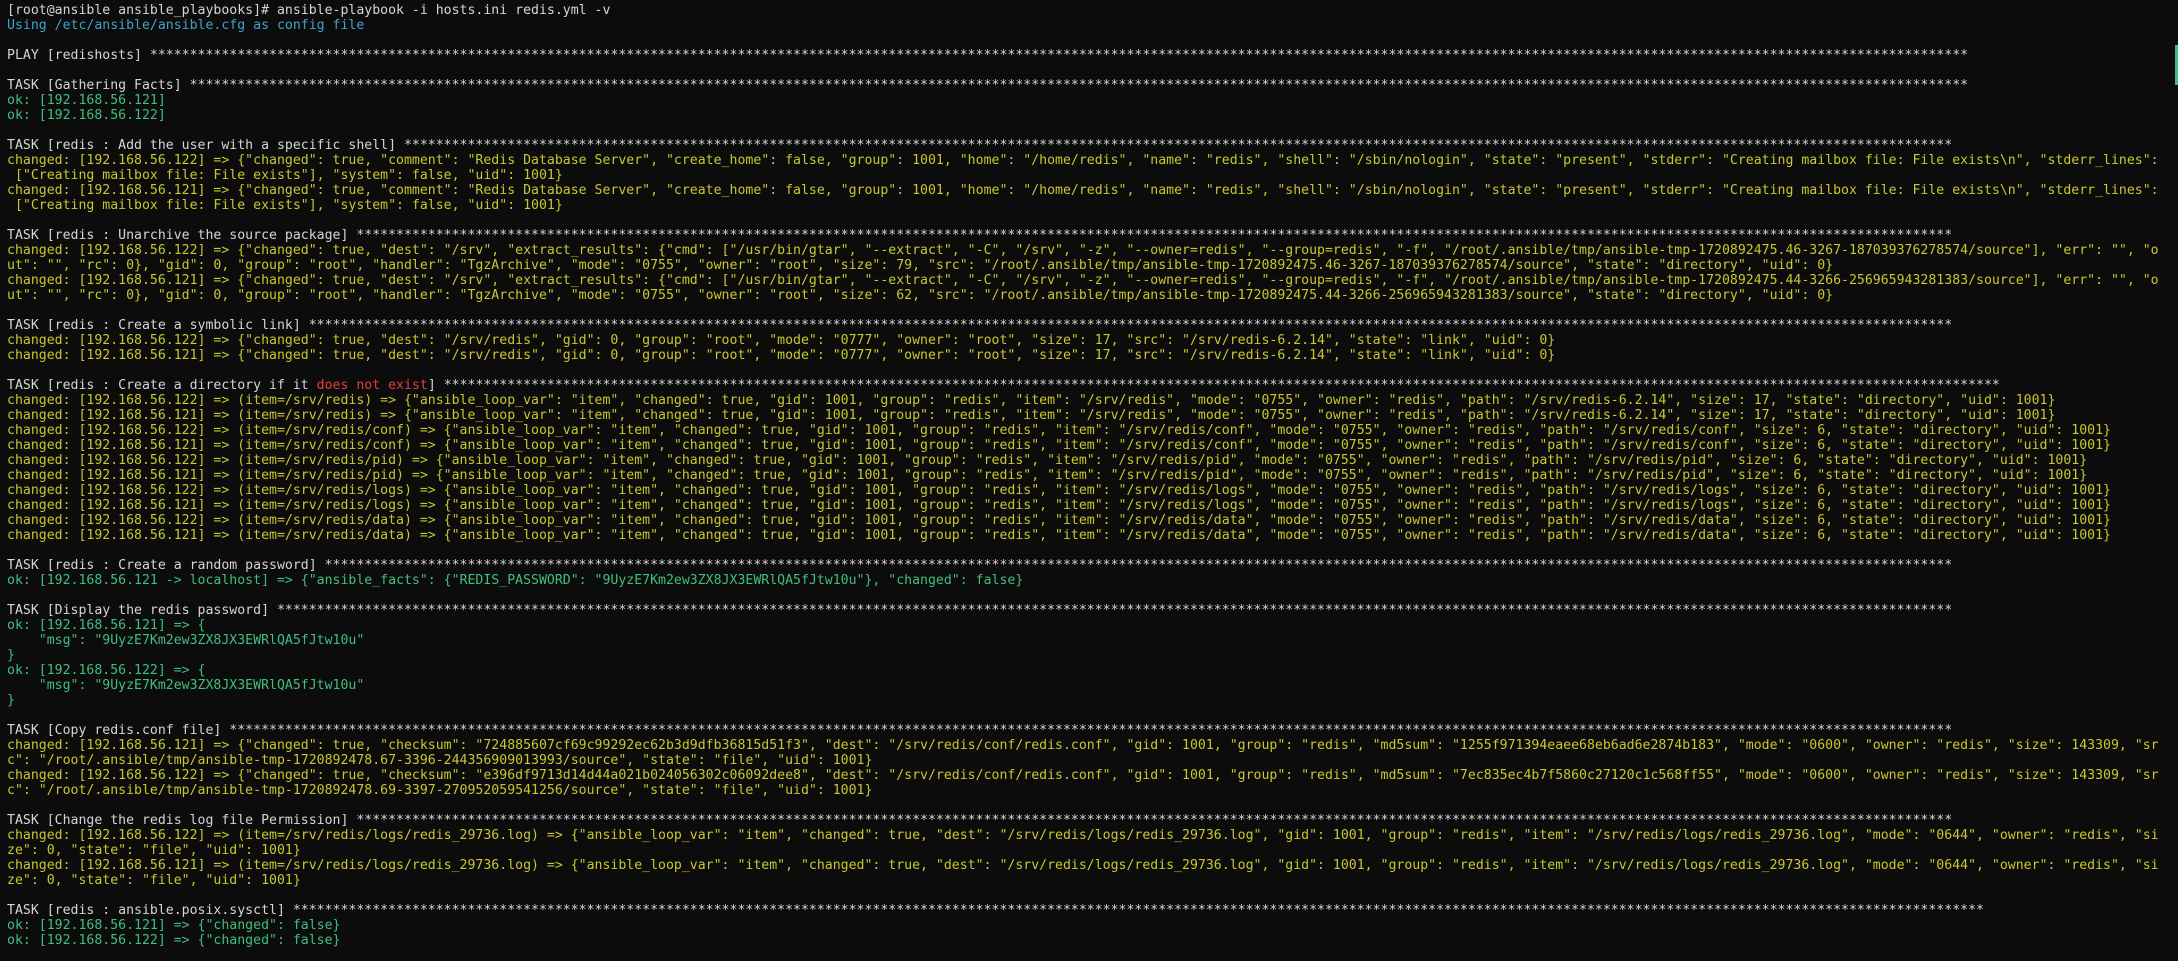 The image size is (2178, 961). What do you see at coordinates (162, 385) in the screenshot?
I see `terminal-text: TASK [redis : Create a directory if it` at bounding box center [162, 385].